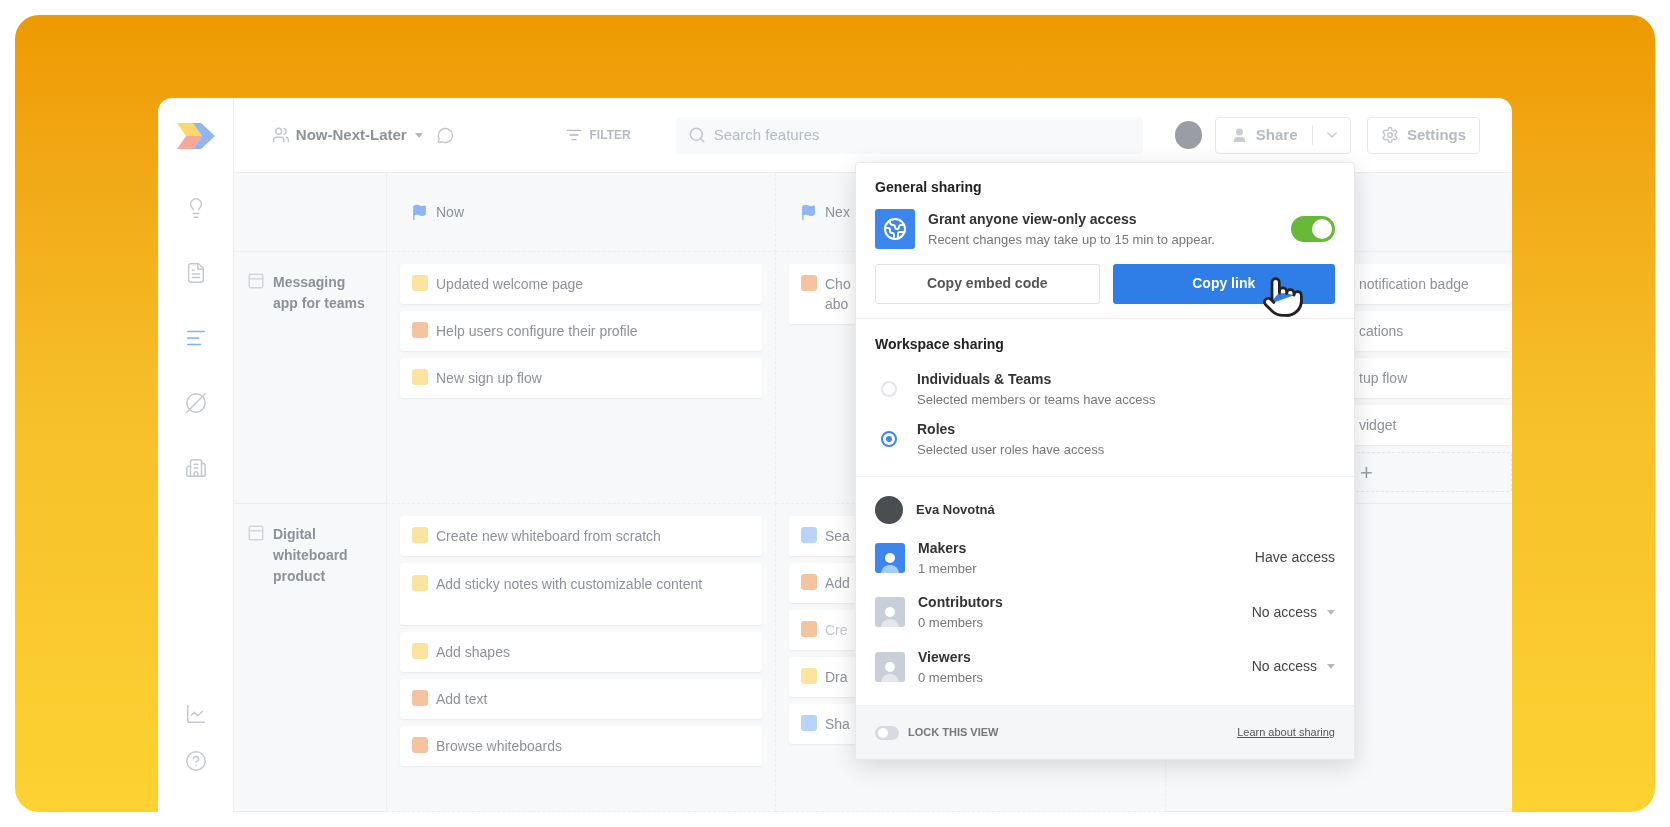 The height and width of the screenshot is (827, 1670). Describe the element at coordinates (1414, 284) in the screenshot. I see `card-title: notification badge` at that location.